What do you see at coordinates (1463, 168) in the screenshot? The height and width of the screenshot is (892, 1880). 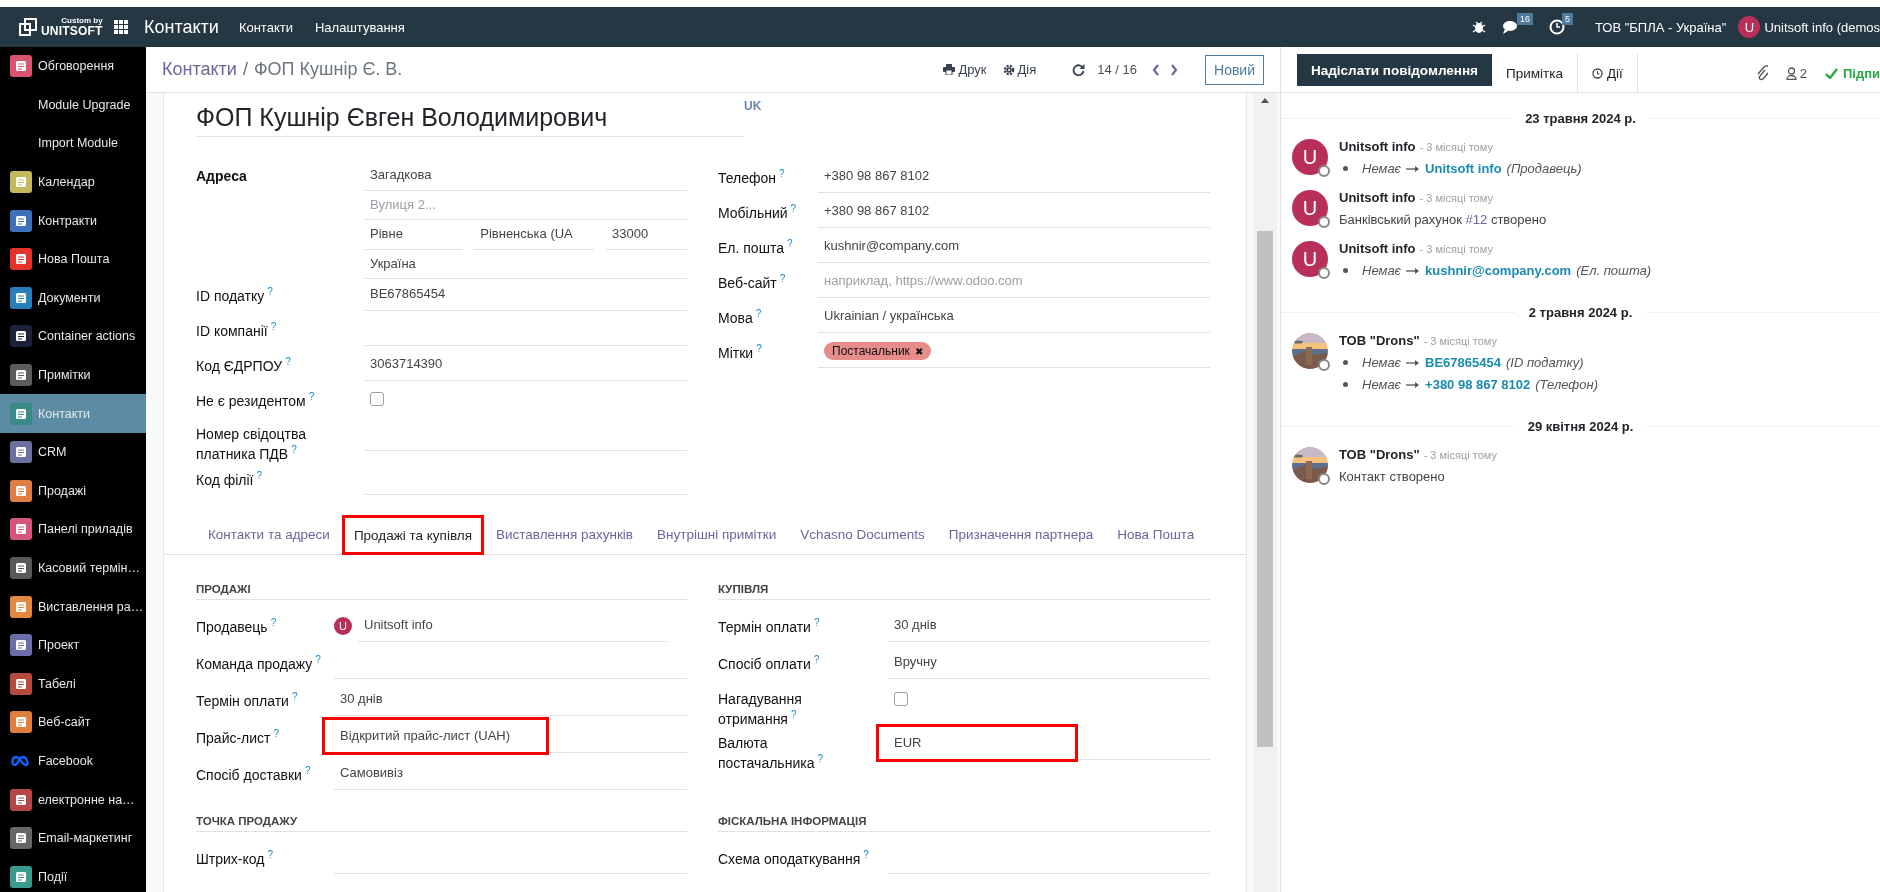 I see `new-value: Unitsoft info` at bounding box center [1463, 168].